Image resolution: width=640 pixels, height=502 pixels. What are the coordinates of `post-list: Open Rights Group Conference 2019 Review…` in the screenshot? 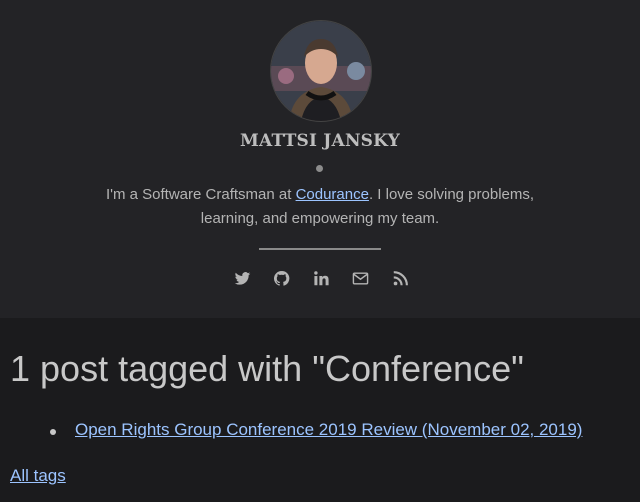 It's located at (291, 430).